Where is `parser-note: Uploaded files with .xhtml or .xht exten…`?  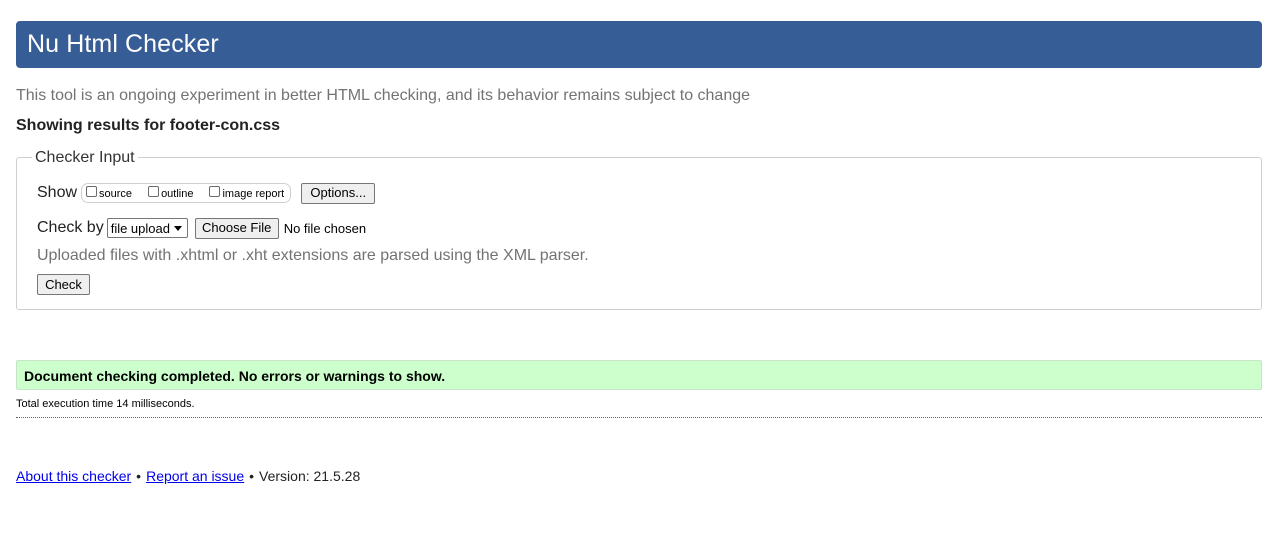
parser-note: Uploaded files with .xhtml or .xht exten… is located at coordinates (313, 255).